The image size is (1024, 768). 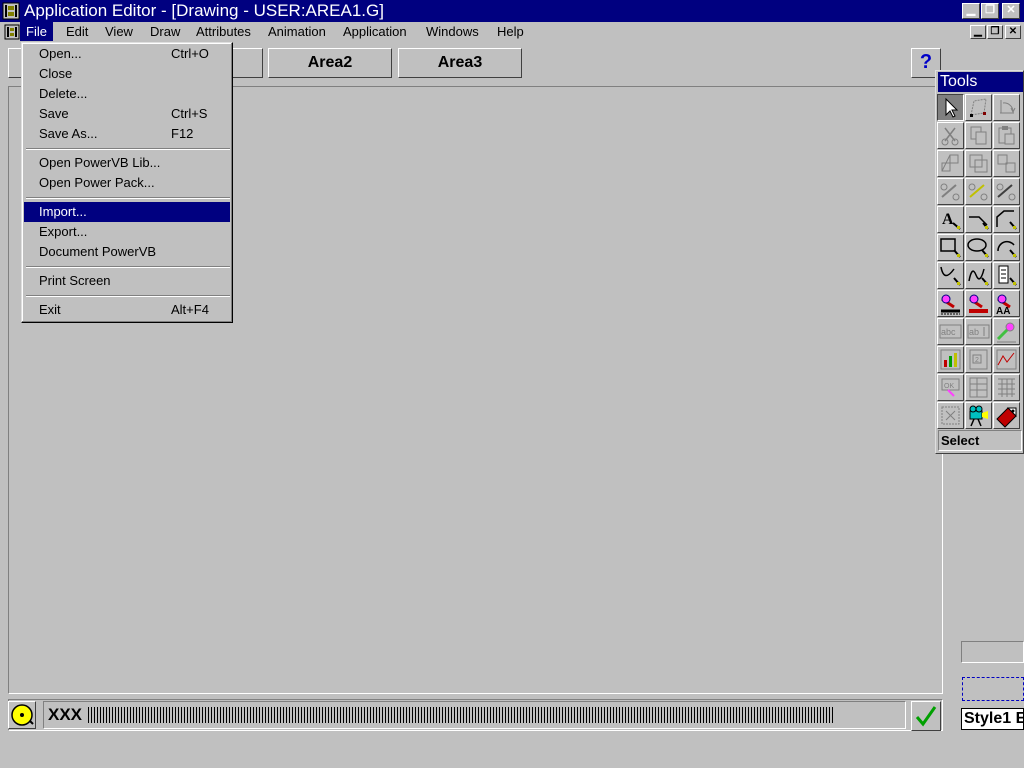 What do you see at coordinates (127, 114) in the screenshot?
I see `menu-save: Save Ctrl+S` at bounding box center [127, 114].